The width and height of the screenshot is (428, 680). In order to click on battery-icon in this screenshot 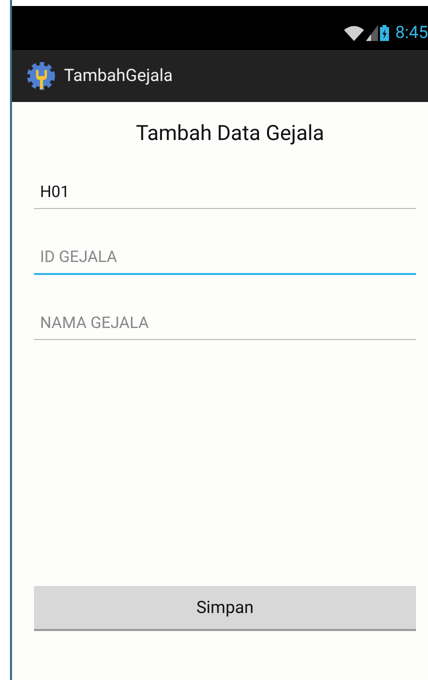, I will do `click(385, 33)`.